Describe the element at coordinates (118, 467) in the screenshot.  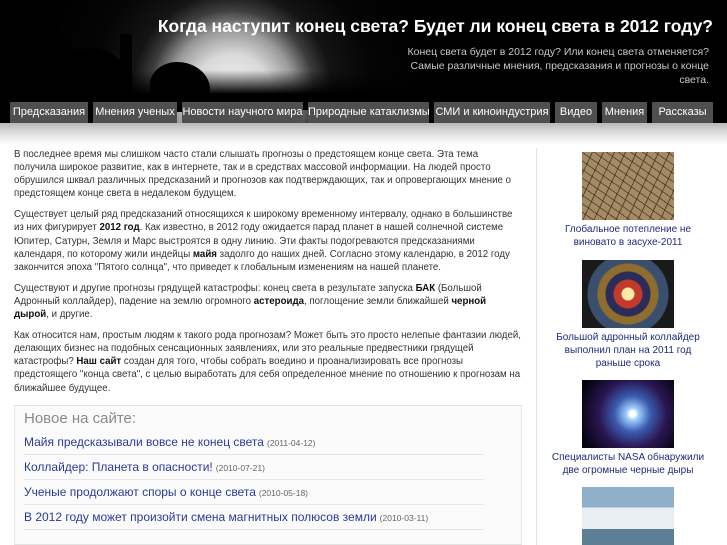
I see `news-link-title: Коллайдер: Планета в опасности!` at that location.